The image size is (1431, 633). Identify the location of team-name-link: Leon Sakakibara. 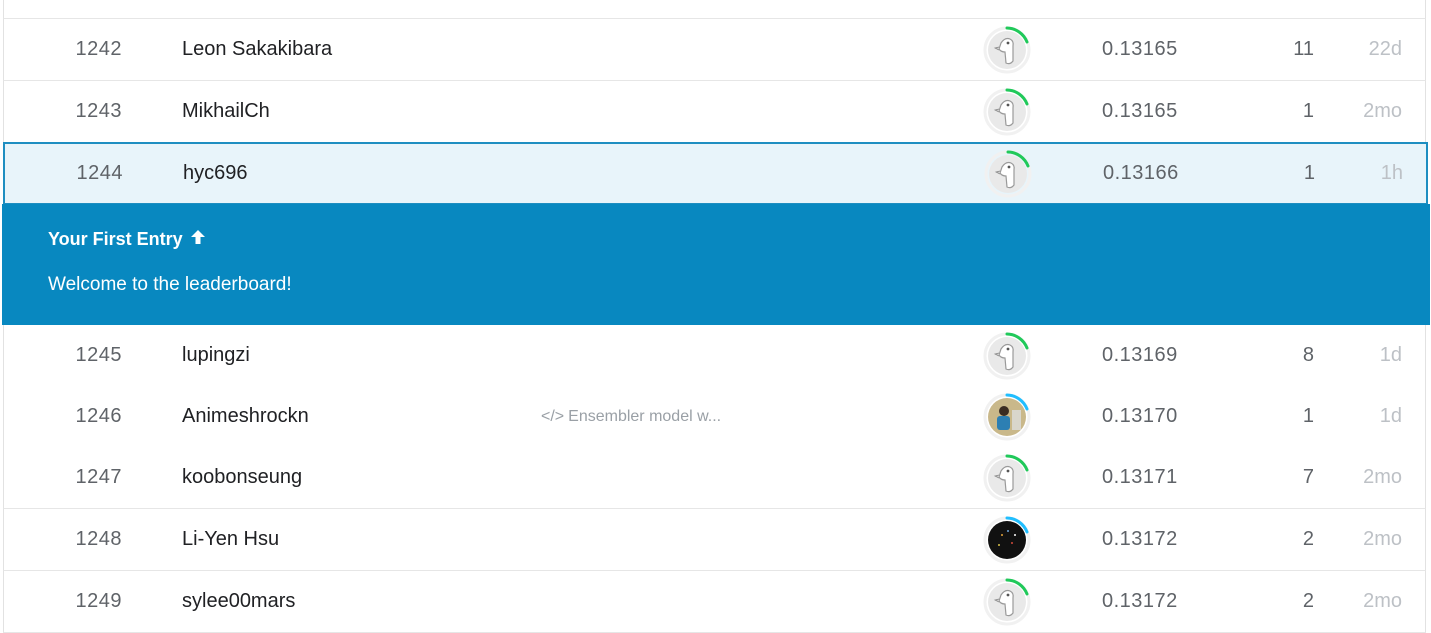
(257, 49).